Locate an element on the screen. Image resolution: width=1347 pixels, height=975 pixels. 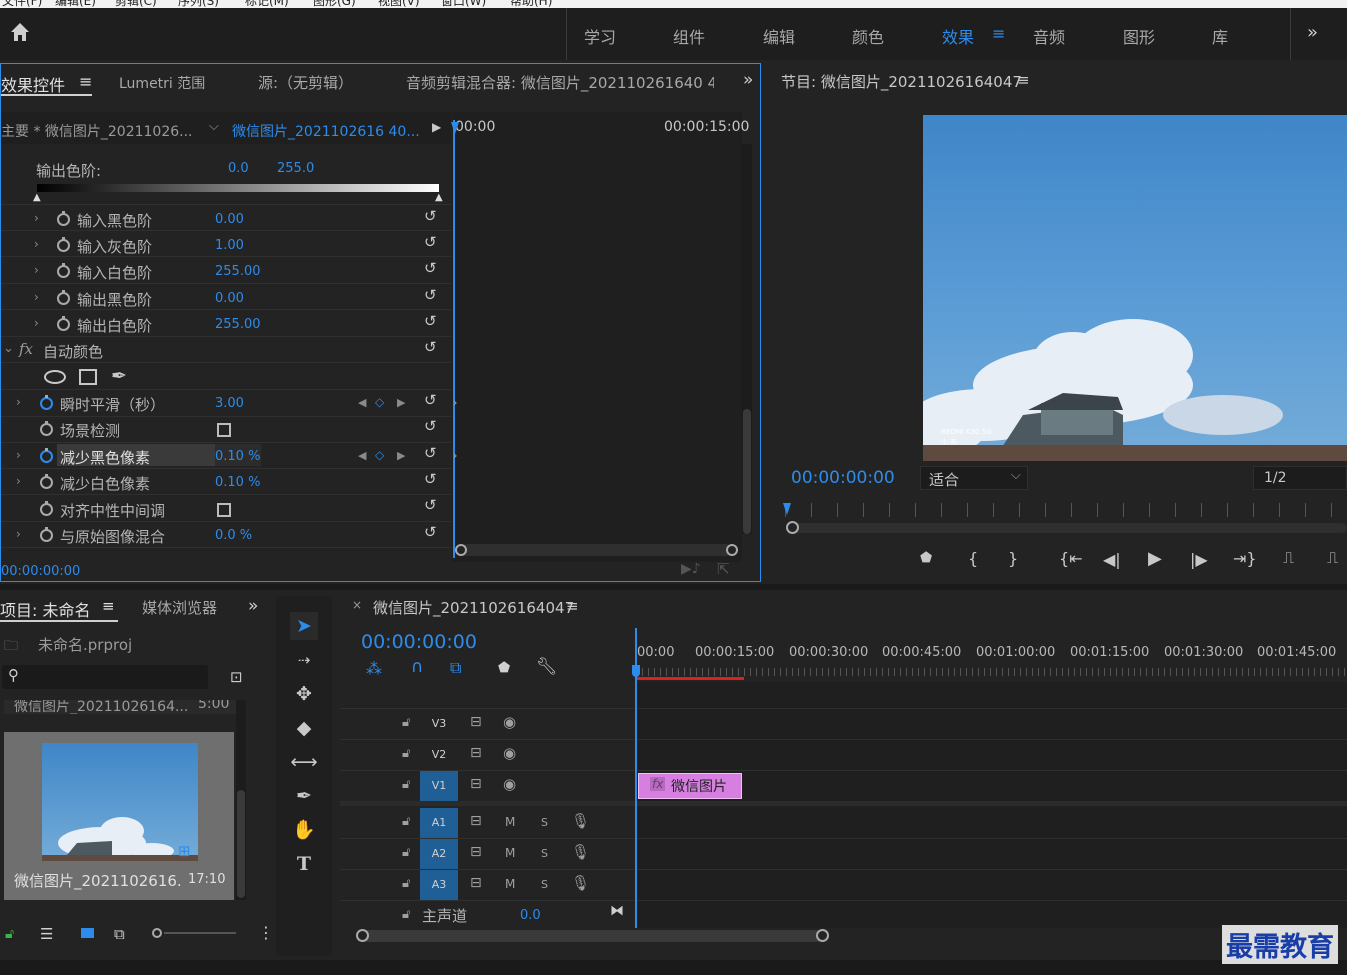
menu-sequence: 序列(S) is located at coordinates (198, 4).